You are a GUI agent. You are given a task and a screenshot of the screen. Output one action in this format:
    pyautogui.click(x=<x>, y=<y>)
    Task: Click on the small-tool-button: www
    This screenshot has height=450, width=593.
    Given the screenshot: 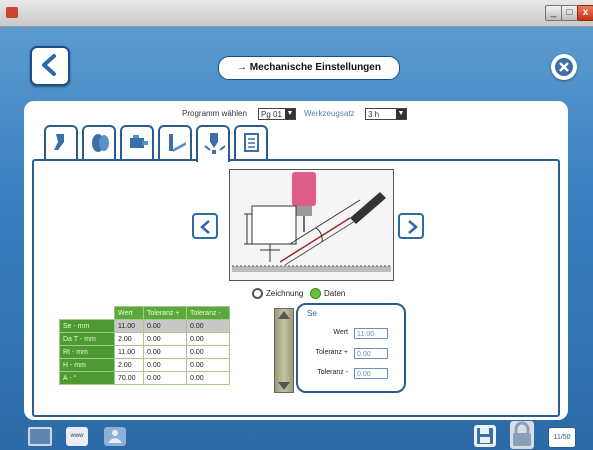 What is the action you would take?
    pyautogui.click(x=77, y=436)
    